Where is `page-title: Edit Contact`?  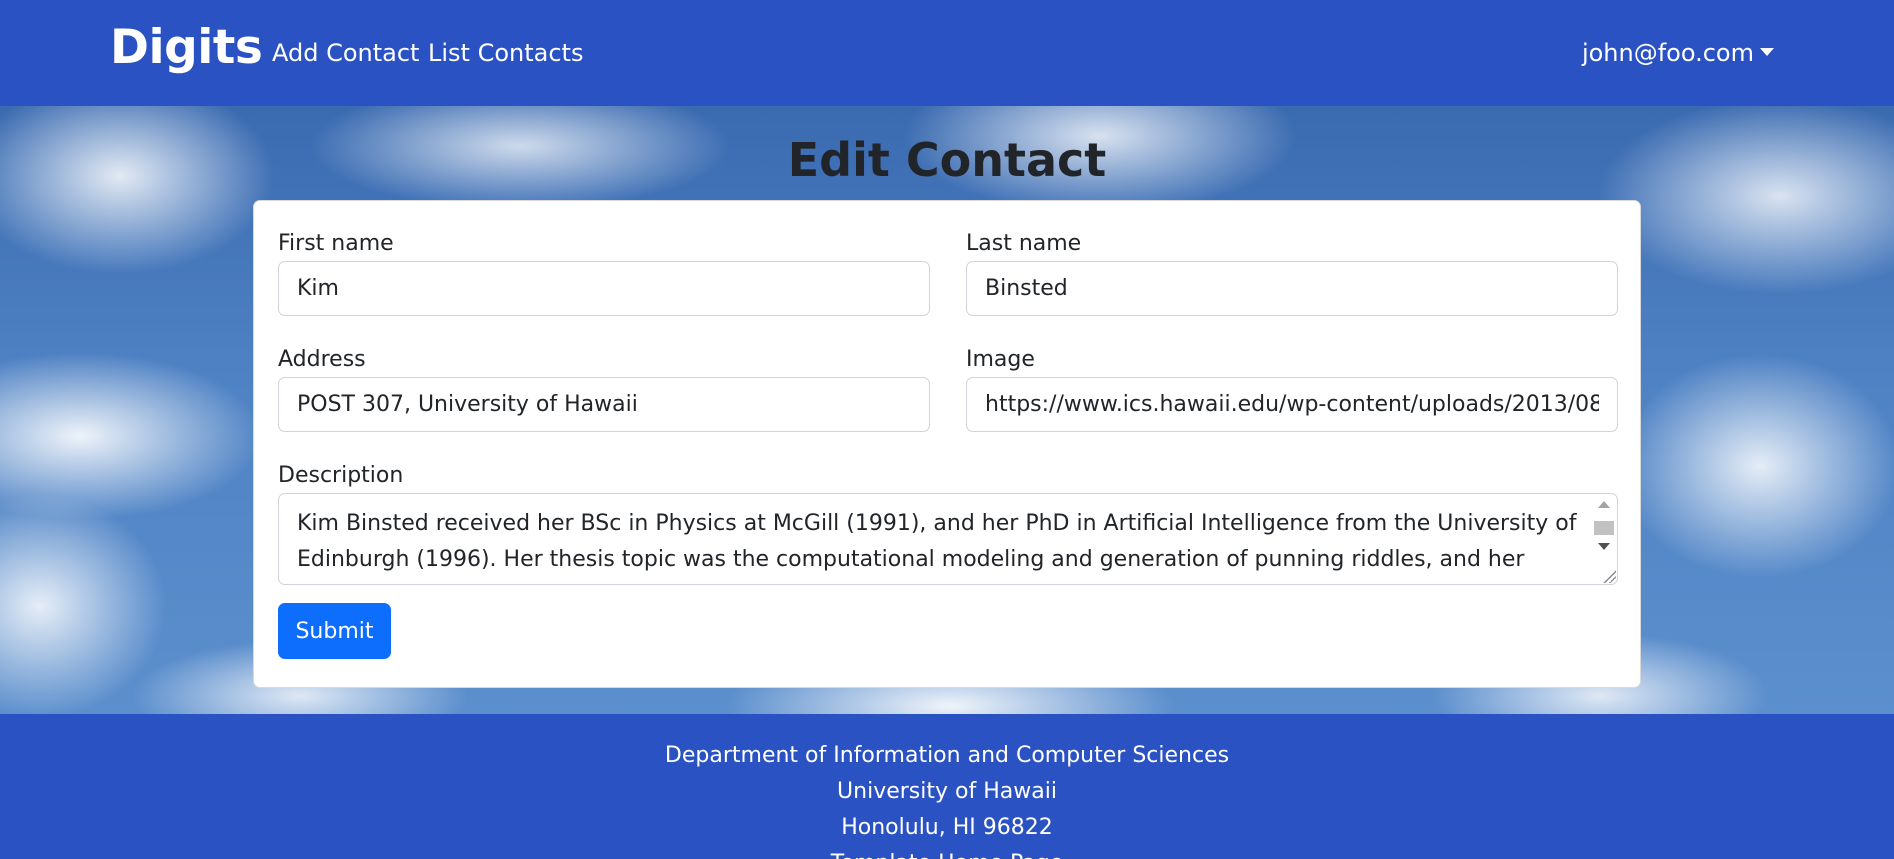 page-title: Edit Contact is located at coordinates (947, 160).